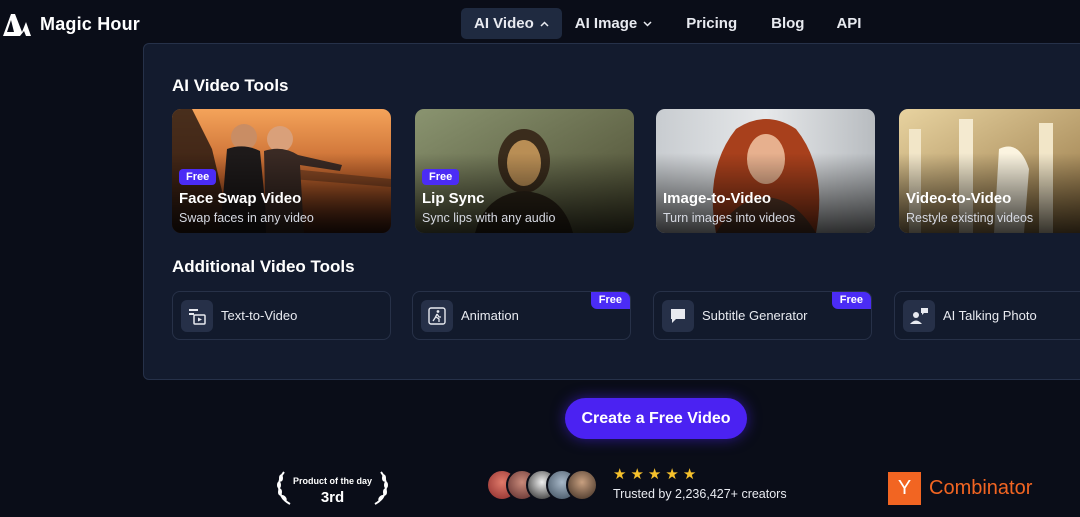  What do you see at coordinates (981, 488) in the screenshot?
I see `yc-text: Combinator` at bounding box center [981, 488].